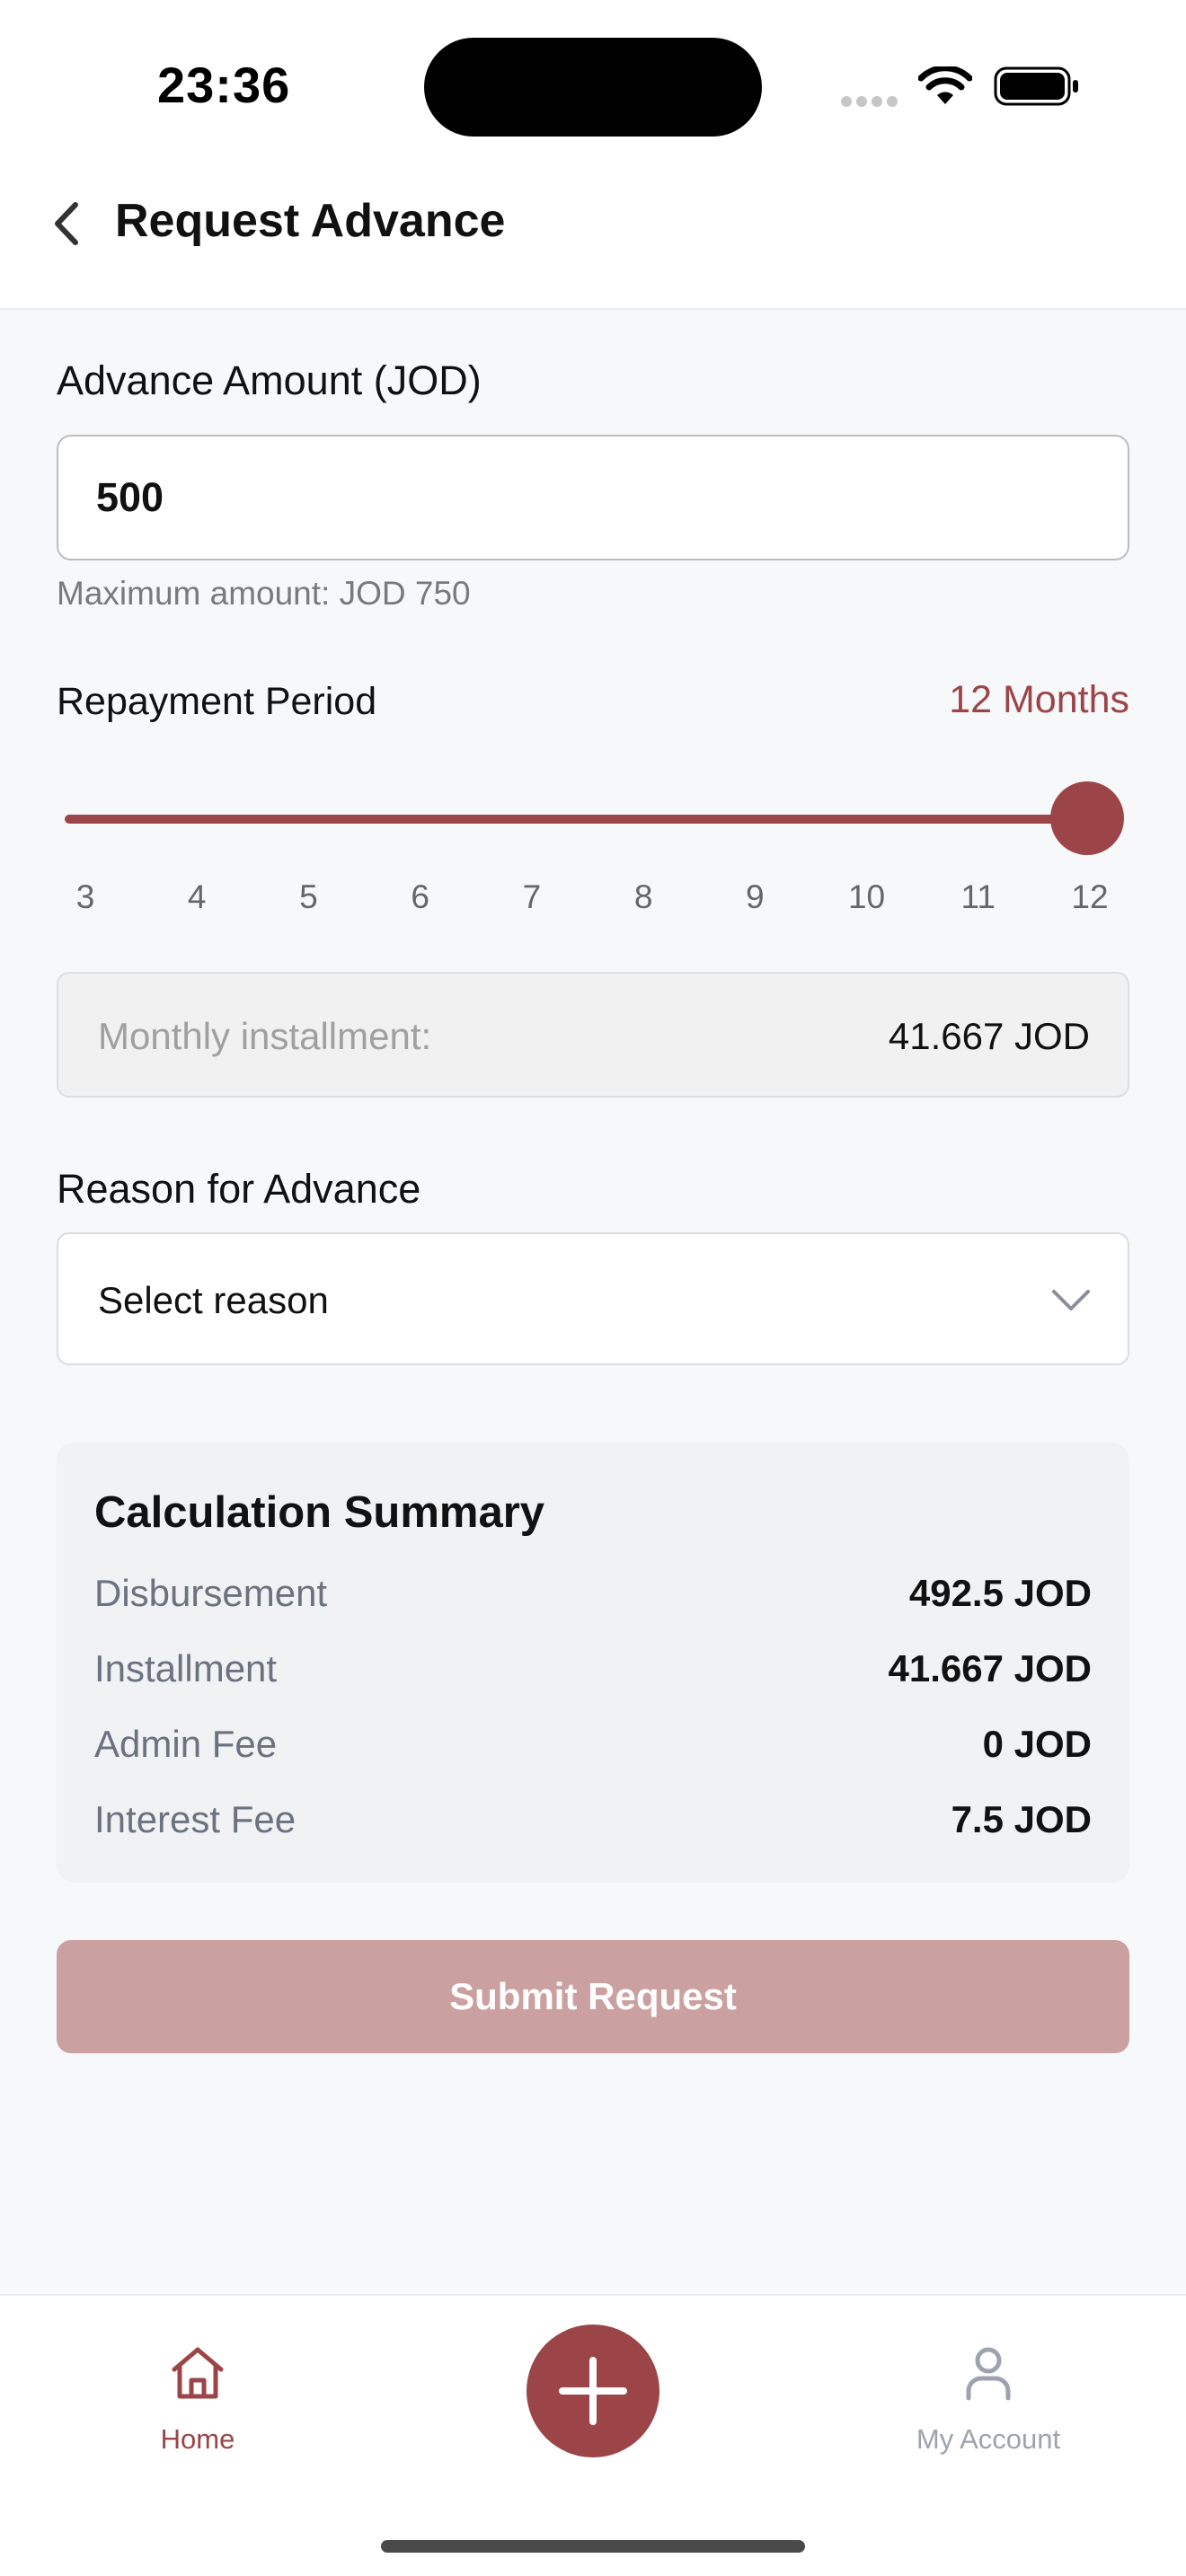  What do you see at coordinates (871, 103) in the screenshot?
I see `signal-icon` at bounding box center [871, 103].